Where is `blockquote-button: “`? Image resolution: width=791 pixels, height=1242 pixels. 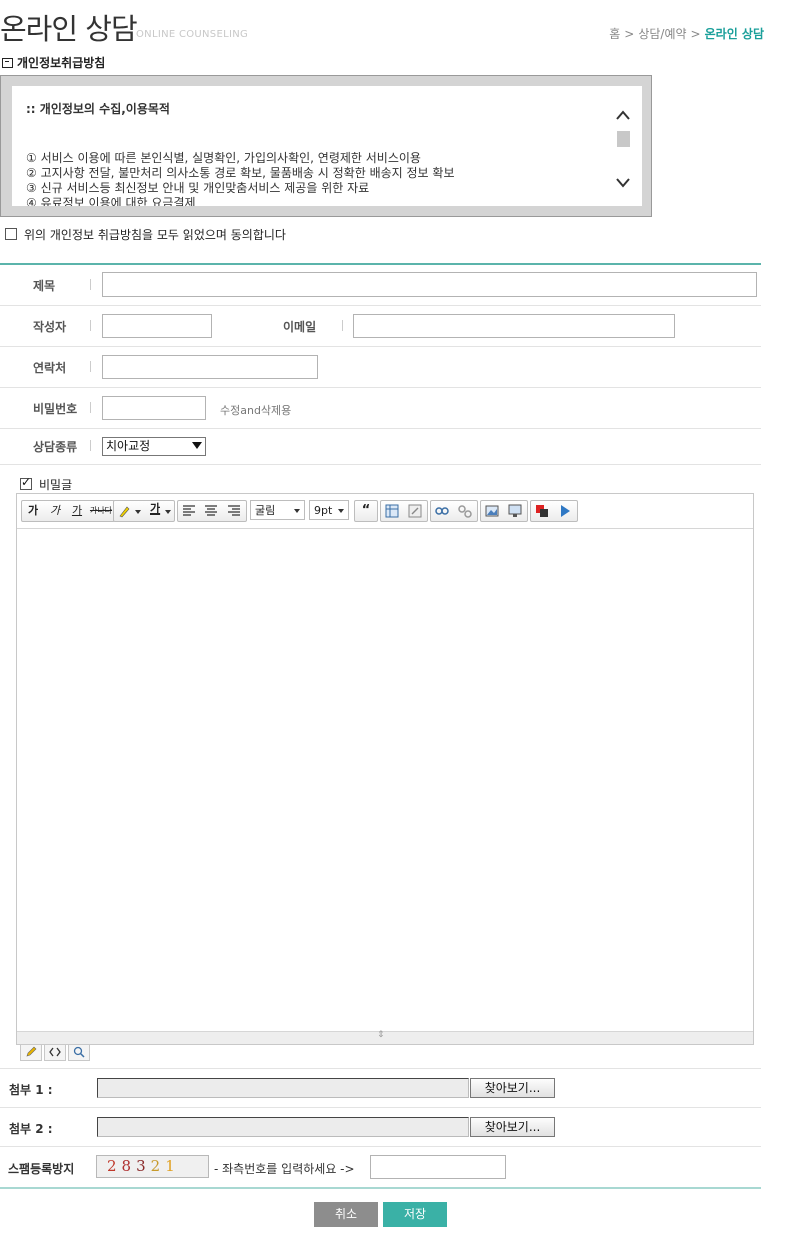 blockquote-button: “ is located at coordinates (366, 511).